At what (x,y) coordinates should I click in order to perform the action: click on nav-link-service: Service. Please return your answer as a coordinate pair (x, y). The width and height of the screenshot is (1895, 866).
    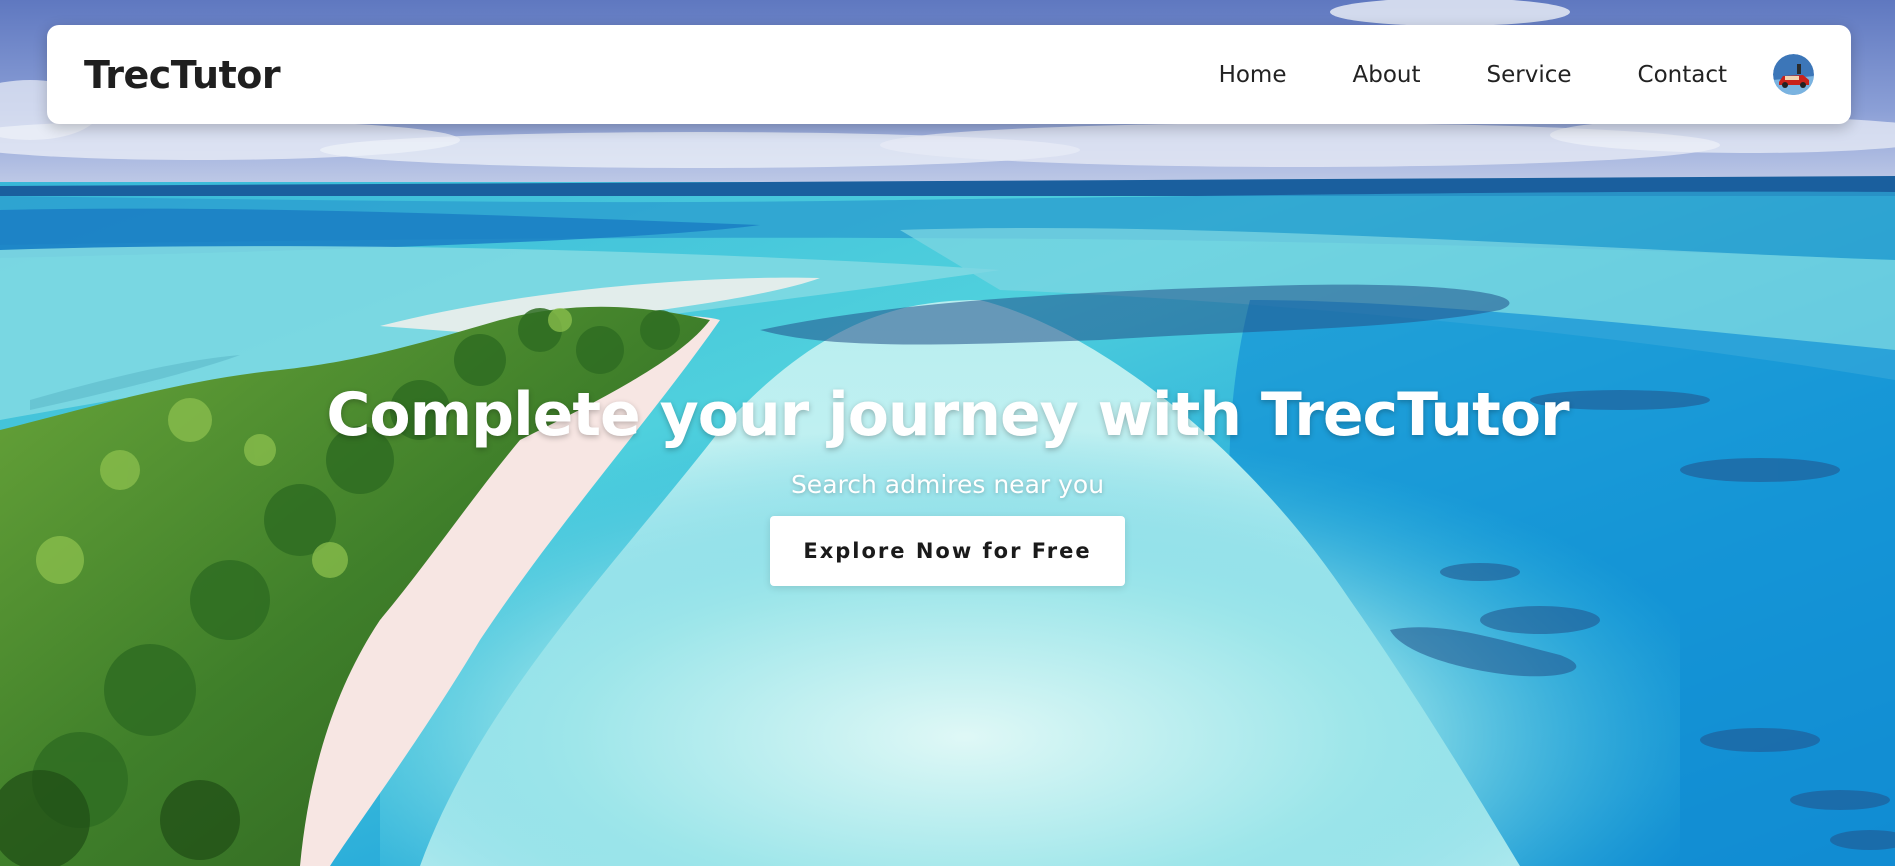
    Looking at the image, I should click on (1529, 75).